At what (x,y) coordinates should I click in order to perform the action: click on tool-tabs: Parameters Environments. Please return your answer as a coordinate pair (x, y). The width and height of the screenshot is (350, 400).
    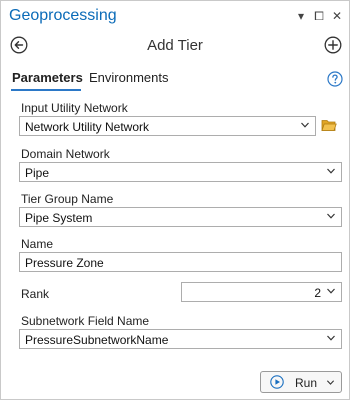
    Looking at the image, I should click on (175, 79).